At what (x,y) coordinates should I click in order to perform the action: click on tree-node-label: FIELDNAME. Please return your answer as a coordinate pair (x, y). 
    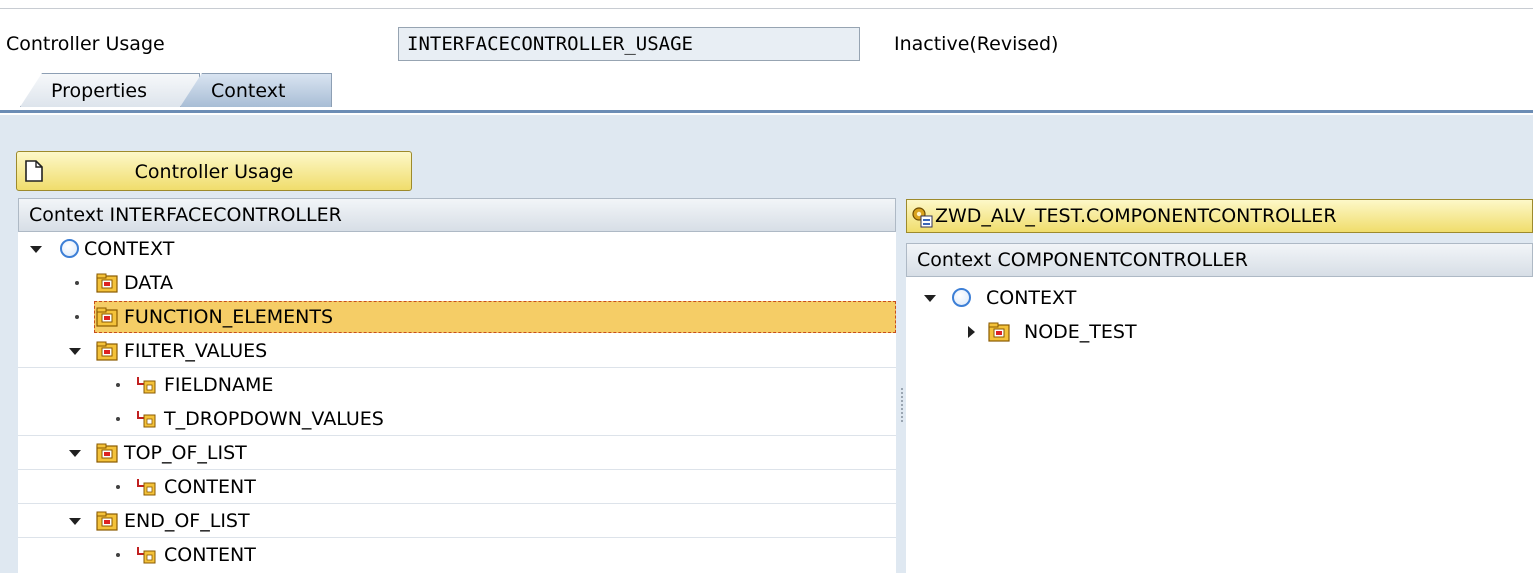
    Looking at the image, I should click on (219, 385).